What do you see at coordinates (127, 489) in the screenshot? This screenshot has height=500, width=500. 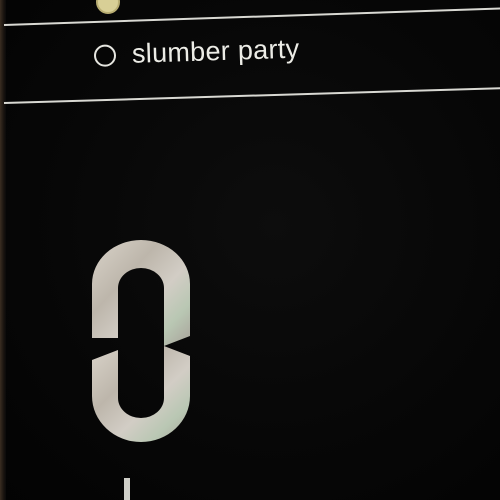 I see `logo-stem-partial` at bounding box center [127, 489].